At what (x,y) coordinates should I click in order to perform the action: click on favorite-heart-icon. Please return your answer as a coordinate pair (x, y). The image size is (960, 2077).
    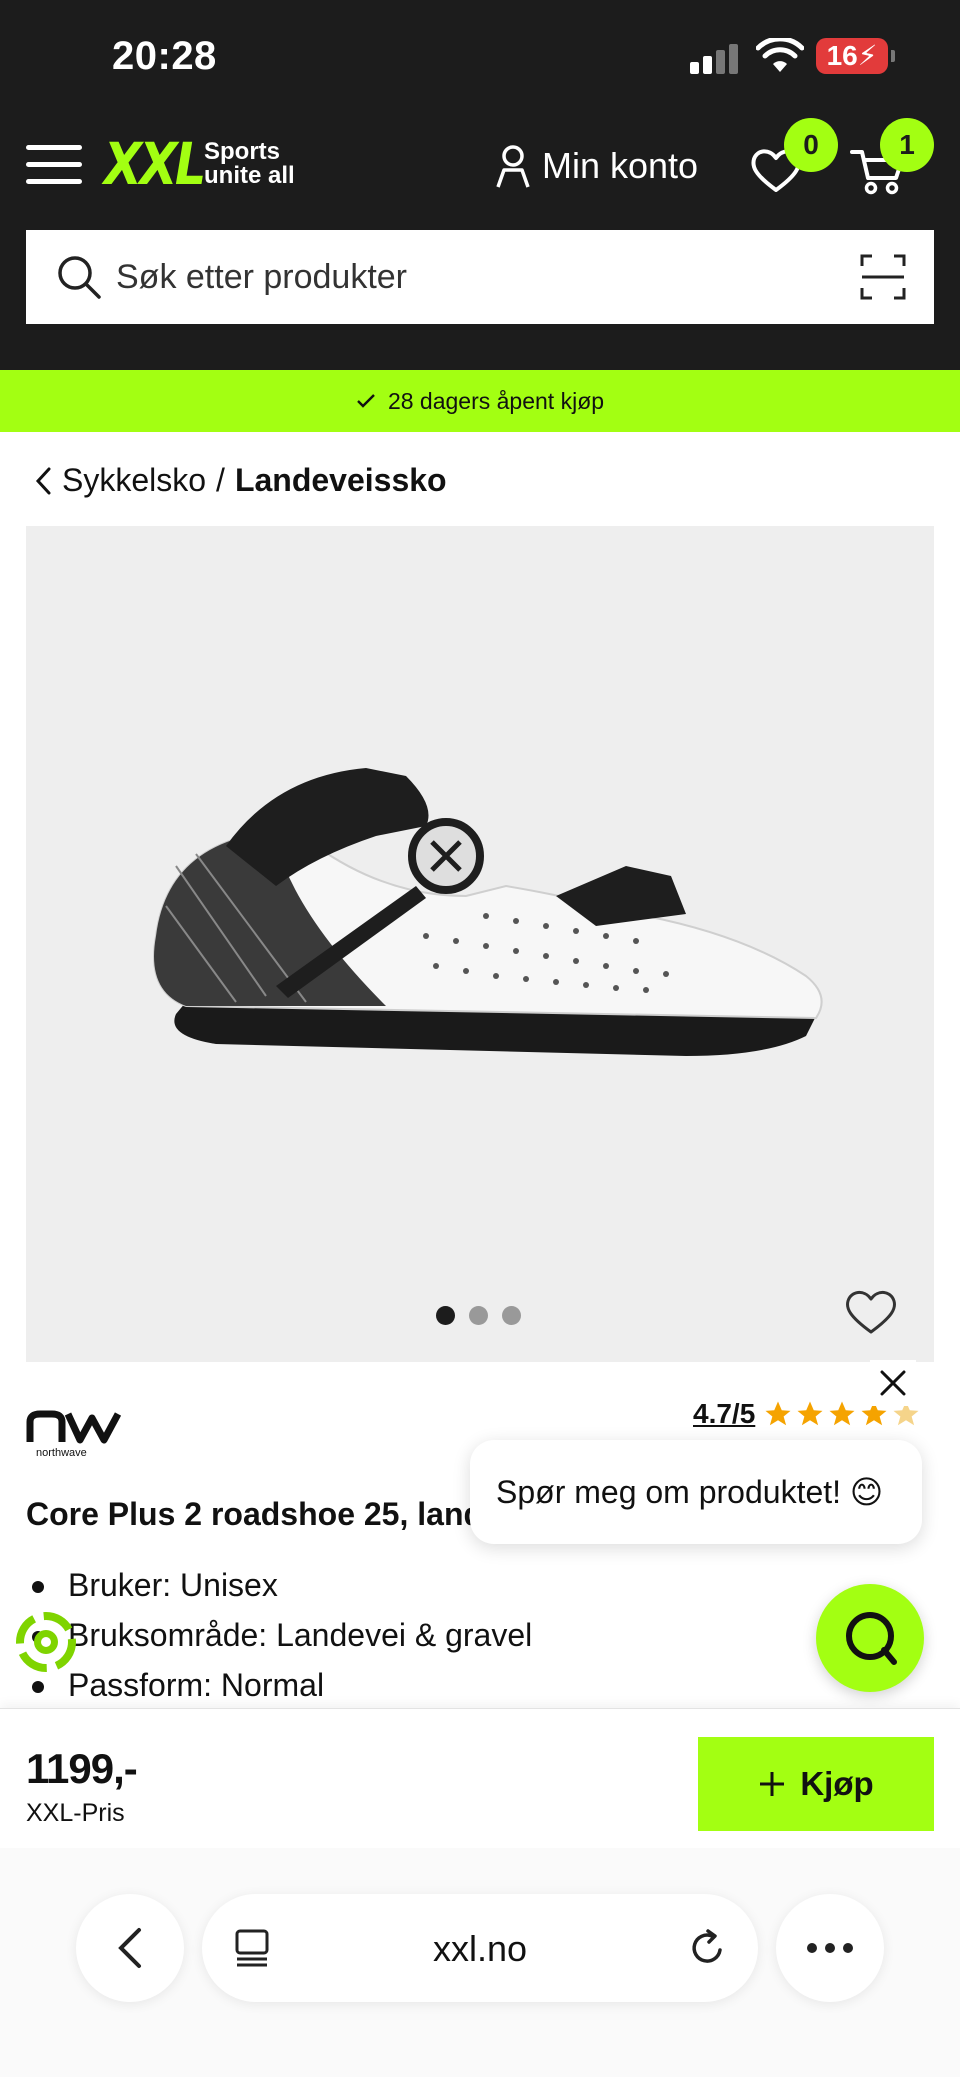
    Looking at the image, I should click on (871, 1311).